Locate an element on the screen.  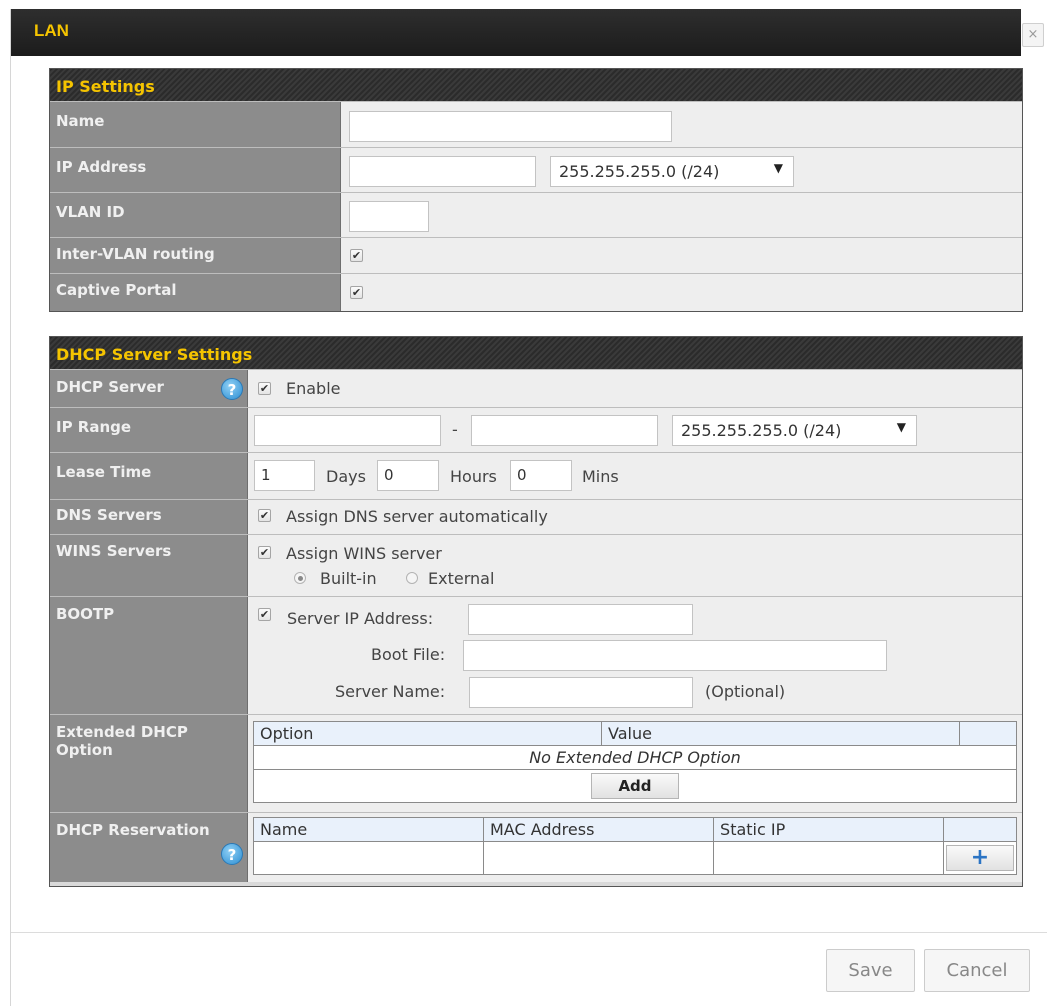
ext-col-actions is located at coordinates (988, 733).